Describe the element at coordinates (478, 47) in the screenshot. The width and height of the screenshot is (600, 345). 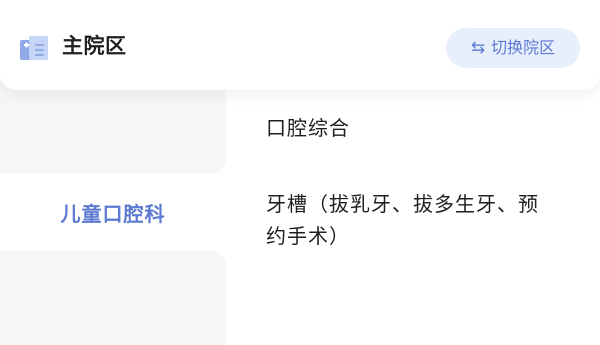
I see `swap-arrows-icon: ⇆` at that location.